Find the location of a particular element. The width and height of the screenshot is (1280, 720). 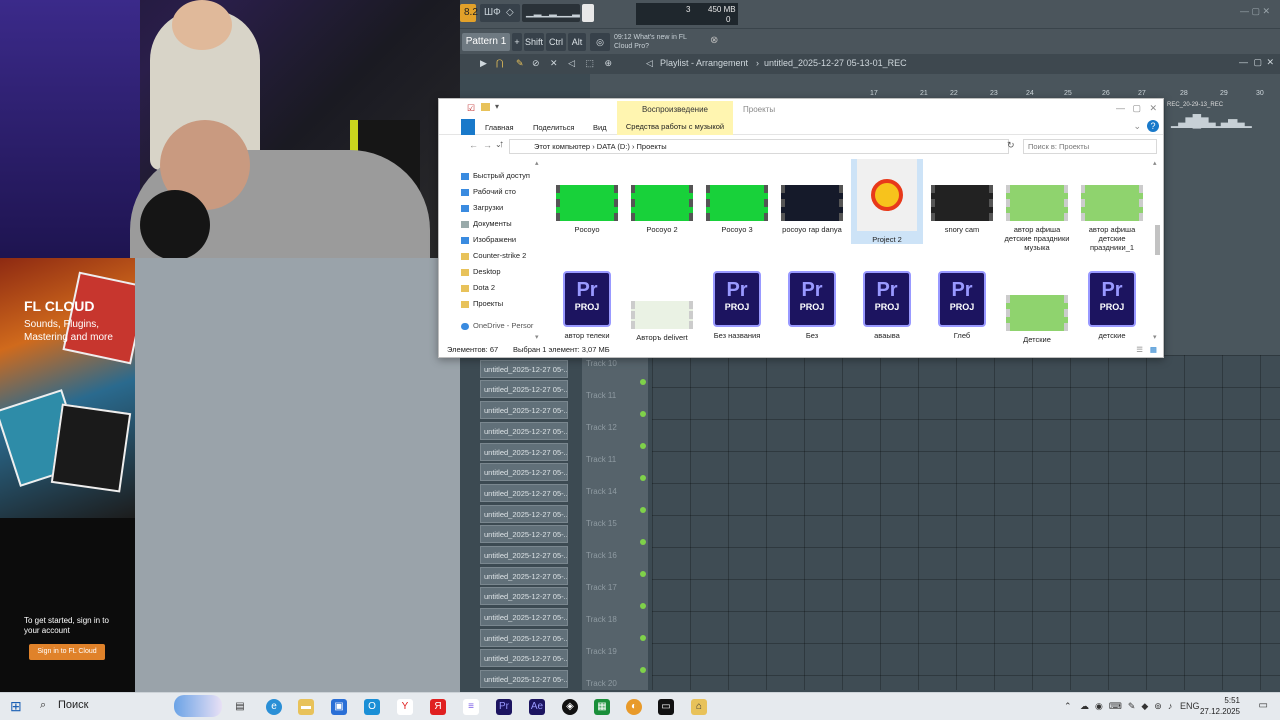

file-item: Pr PROJ автор телеки is located at coordinates (587, 305).